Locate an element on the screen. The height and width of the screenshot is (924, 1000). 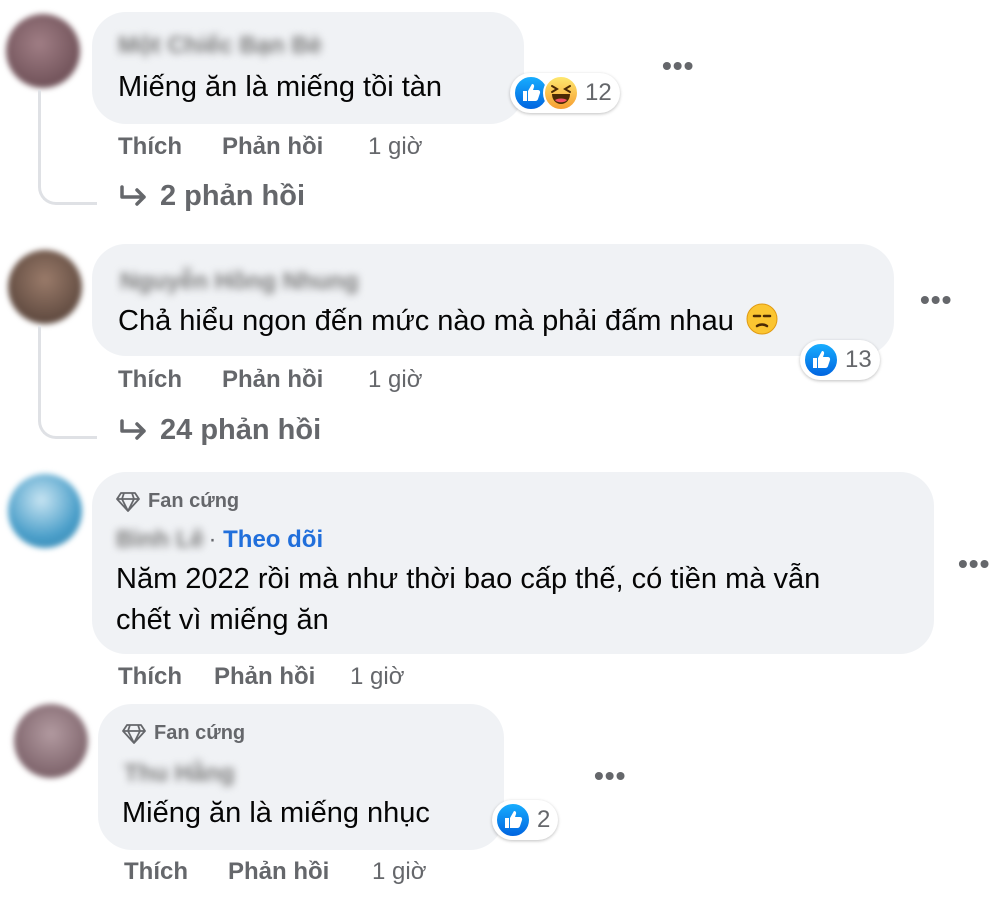
reaction-summary: 13 is located at coordinates (840, 360).